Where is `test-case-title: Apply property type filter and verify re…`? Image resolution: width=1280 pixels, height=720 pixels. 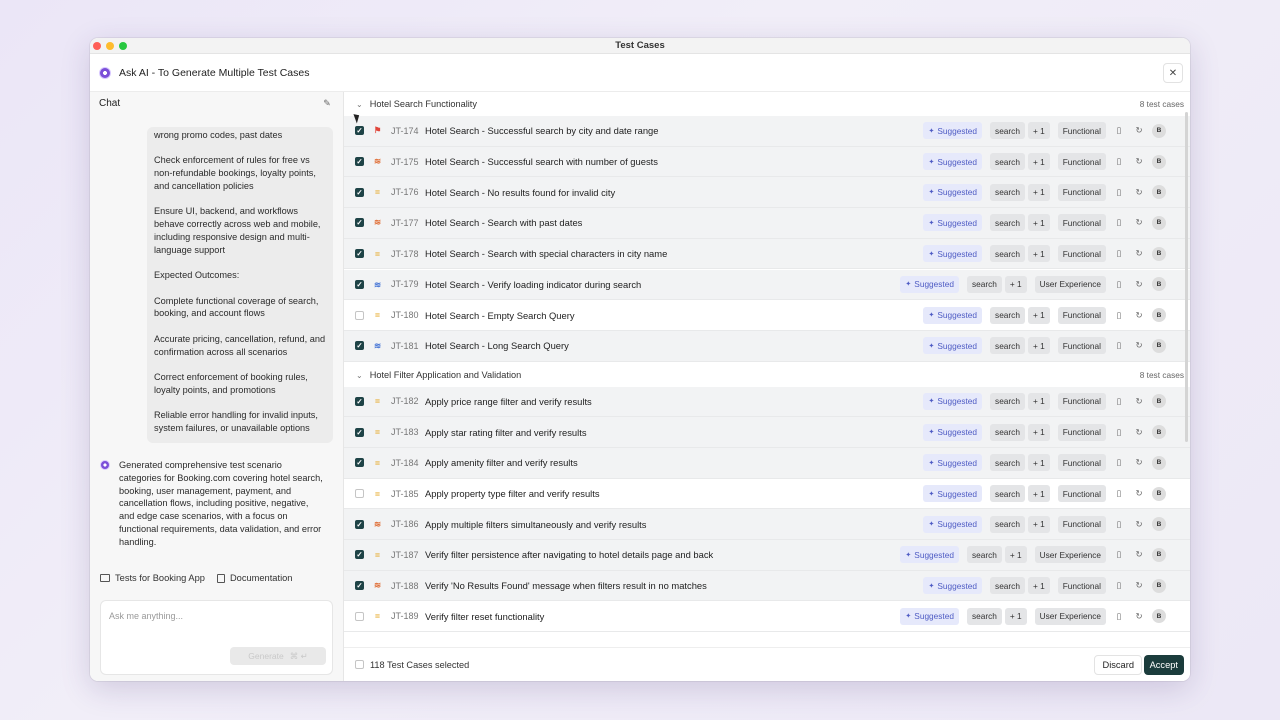 test-case-title: Apply property type filter and verify re… is located at coordinates (674, 493).